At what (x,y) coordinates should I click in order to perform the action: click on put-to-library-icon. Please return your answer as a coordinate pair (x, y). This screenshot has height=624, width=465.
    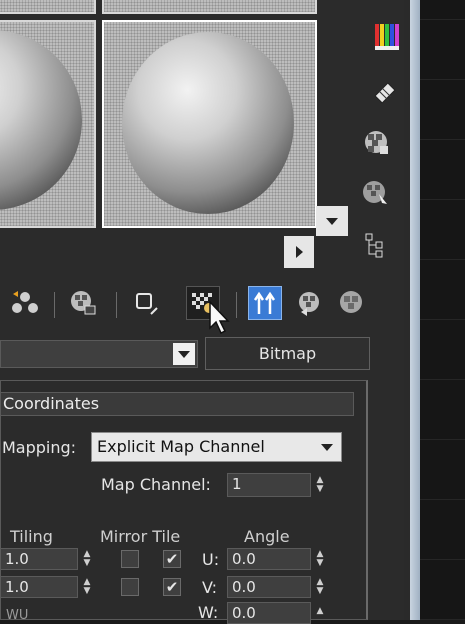
    Looking at the image, I should click on (25, 303).